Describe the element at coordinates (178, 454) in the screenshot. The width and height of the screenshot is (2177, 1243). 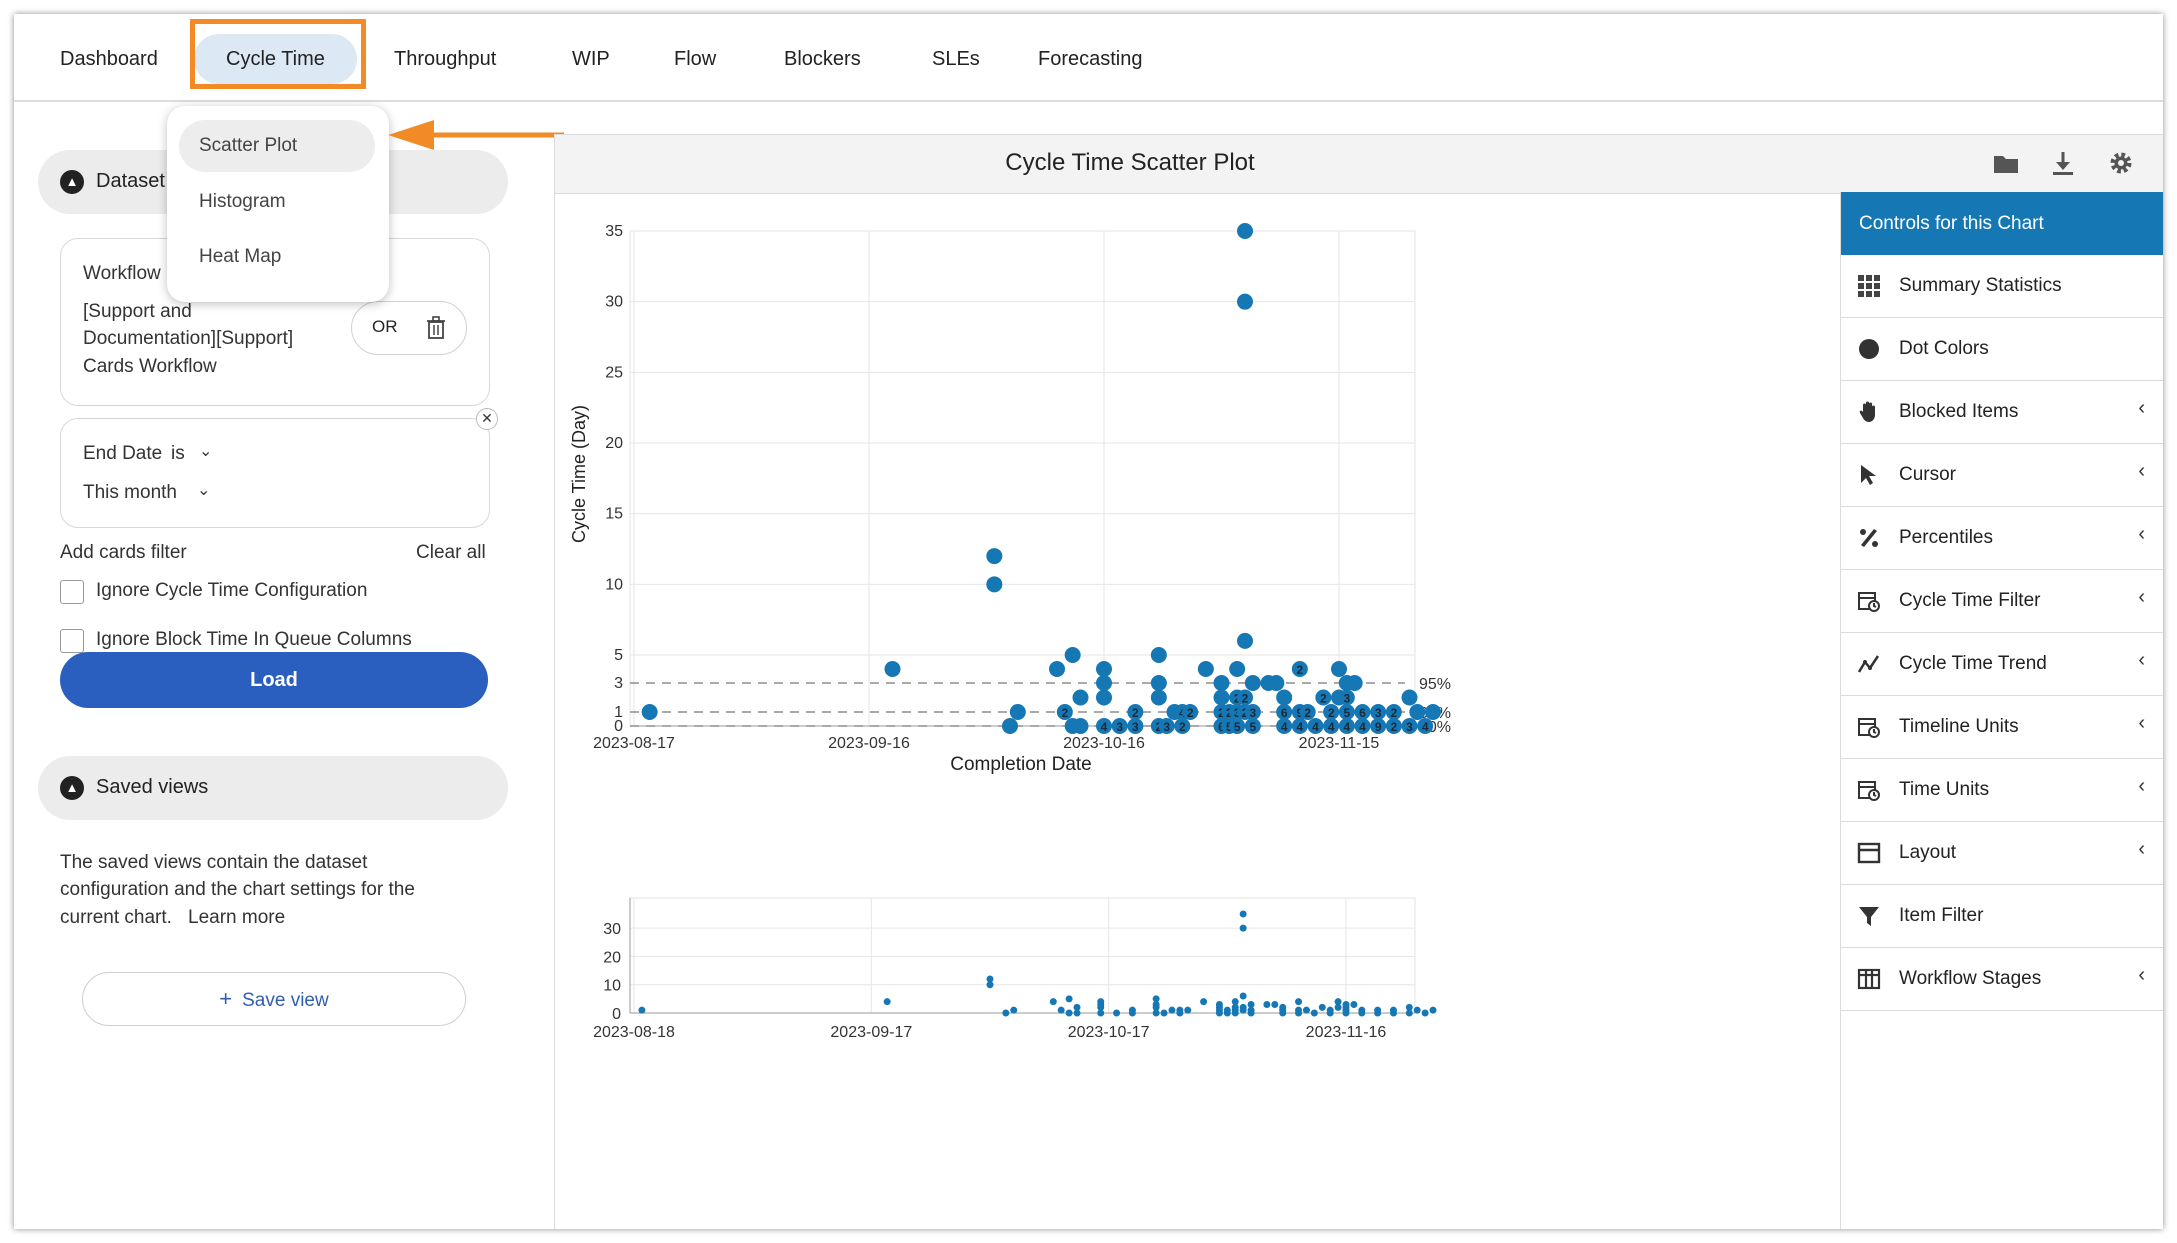
I see `end-date-is: is` at that location.